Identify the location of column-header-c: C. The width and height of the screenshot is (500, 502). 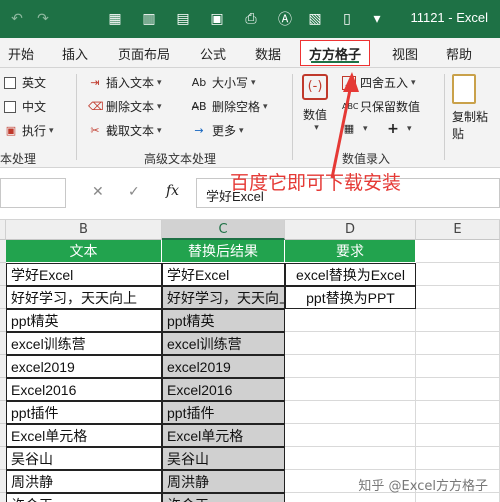
(223, 230).